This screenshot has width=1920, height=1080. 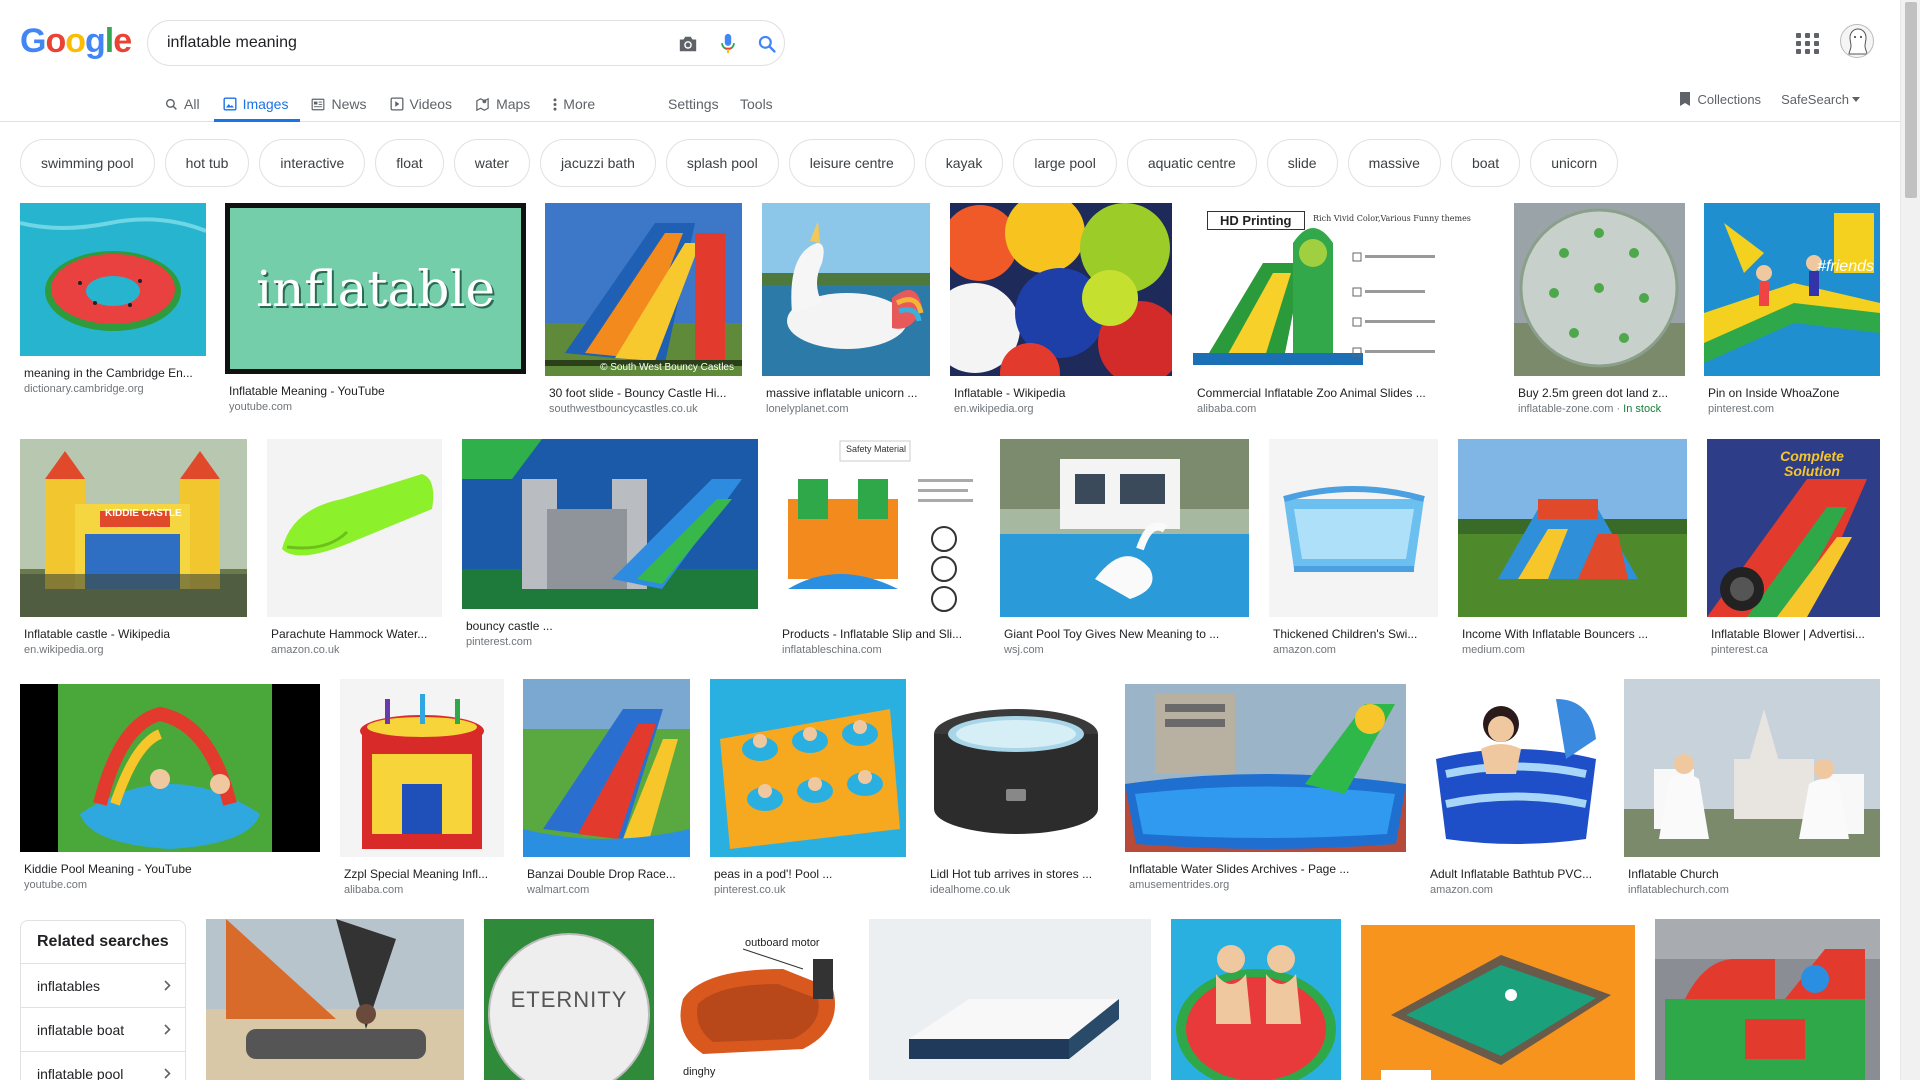 I want to click on collections-icon, so click(x=1685, y=99).